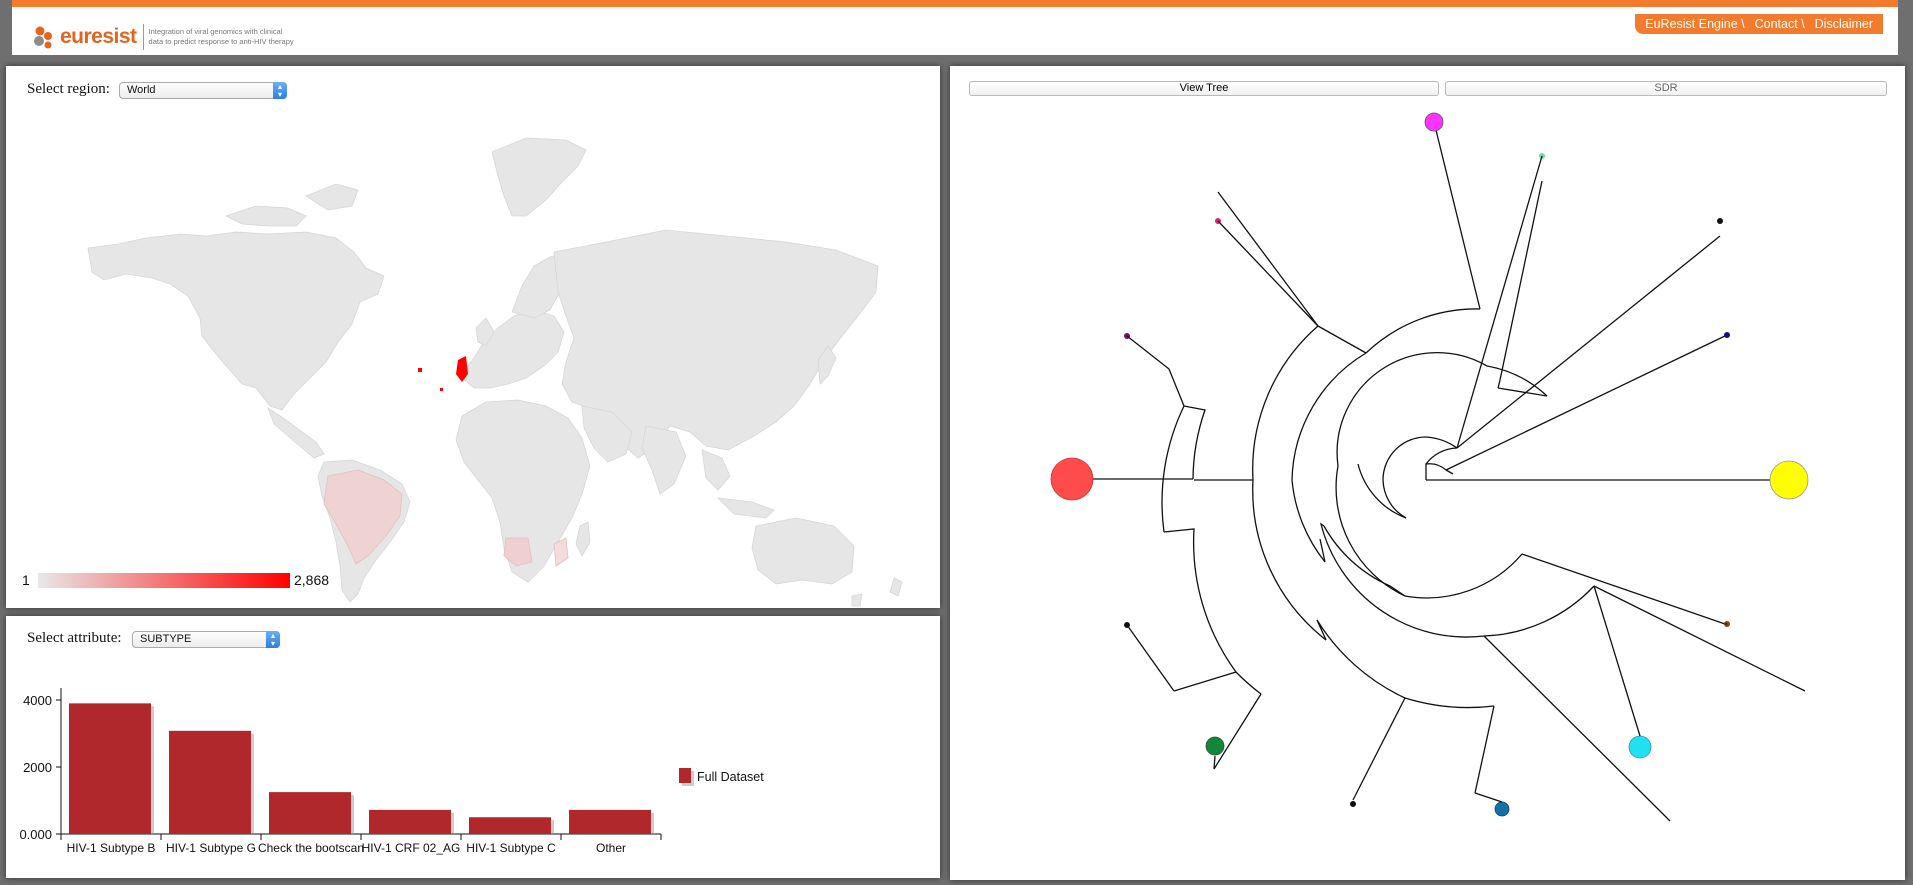  Describe the element at coordinates (265, 216) in the screenshot. I see `map-canada-islands` at that location.